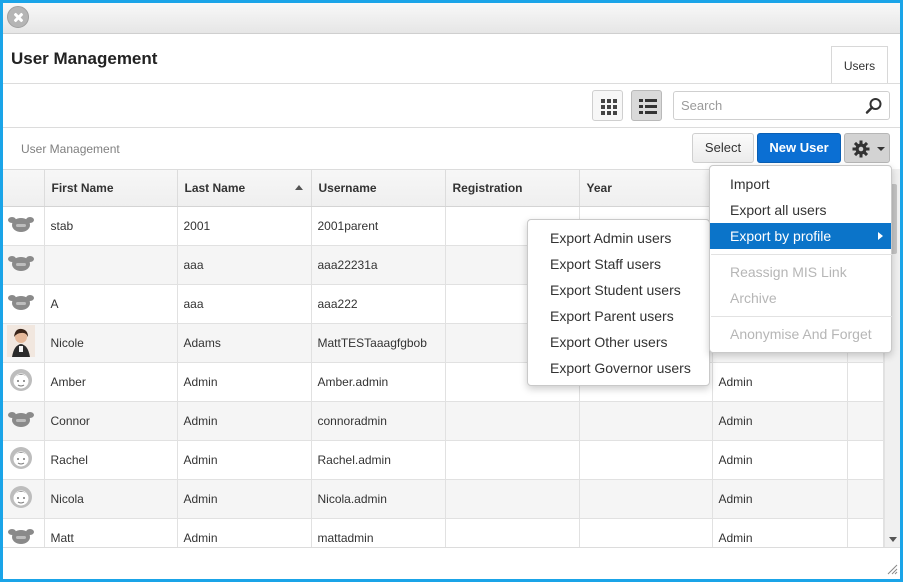  I want to click on resize-grip-icon, so click(892, 569).